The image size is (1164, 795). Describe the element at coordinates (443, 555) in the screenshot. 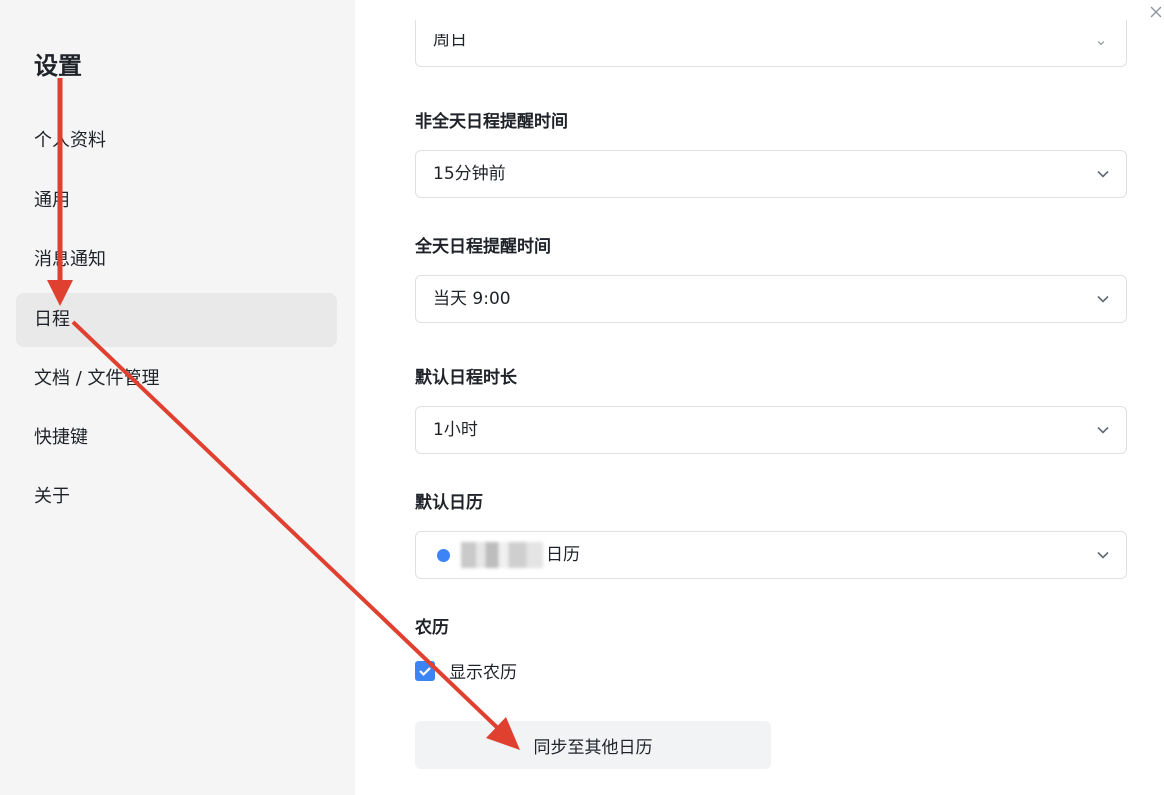

I see `calendar-color-dot` at that location.